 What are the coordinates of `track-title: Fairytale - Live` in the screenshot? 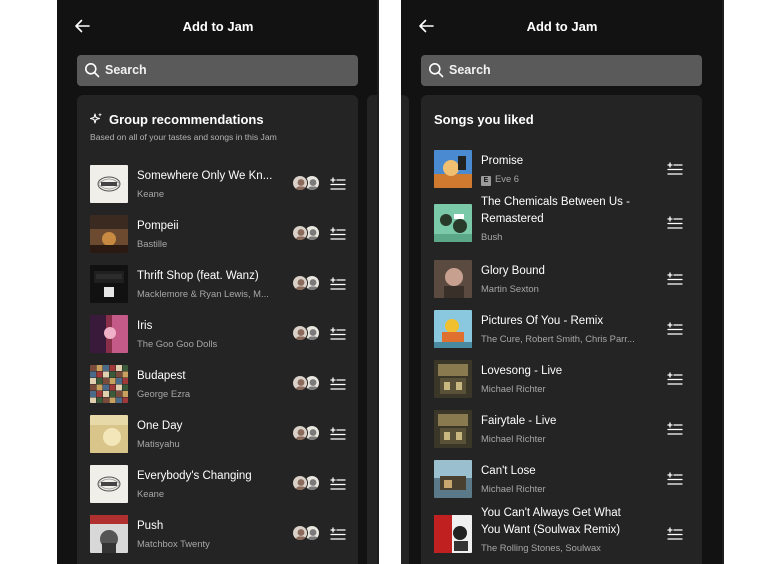 It's located at (519, 421).